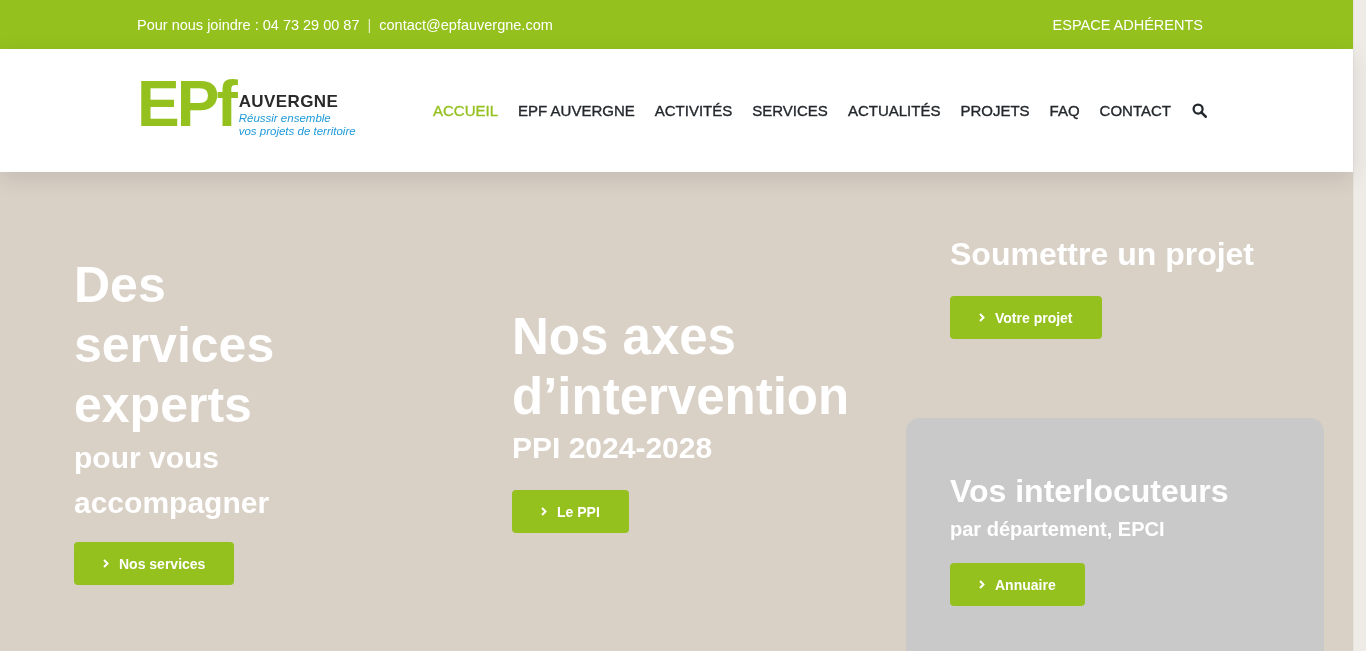 The width and height of the screenshot is (1366, 651). Describe the element at coordinates (1064, 110) in the screenshot. I see `nav-link: FAQ` at that location.